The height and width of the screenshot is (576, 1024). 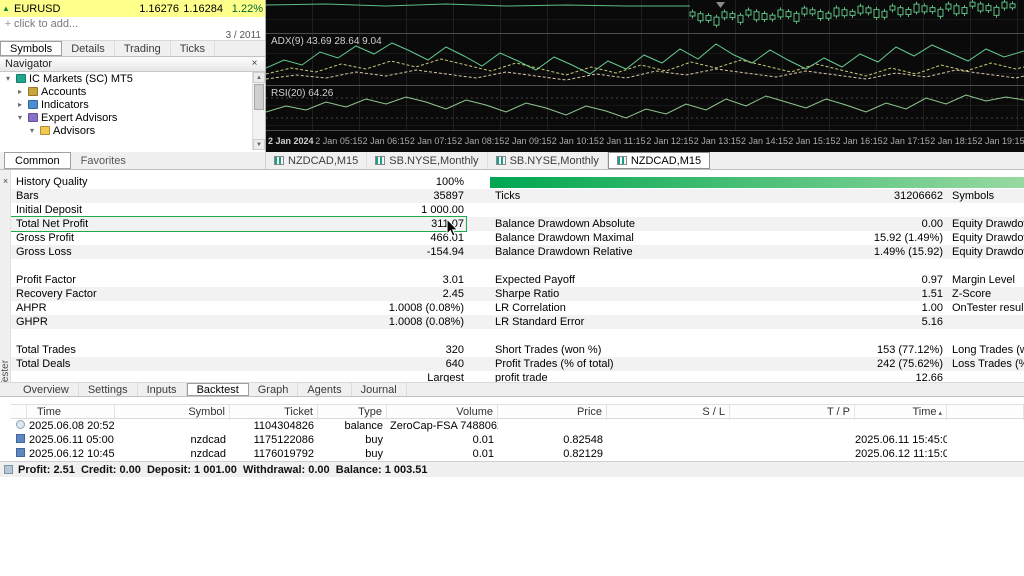 I want to click on navigator-tab-common: Common, so click(x=37, y=160).